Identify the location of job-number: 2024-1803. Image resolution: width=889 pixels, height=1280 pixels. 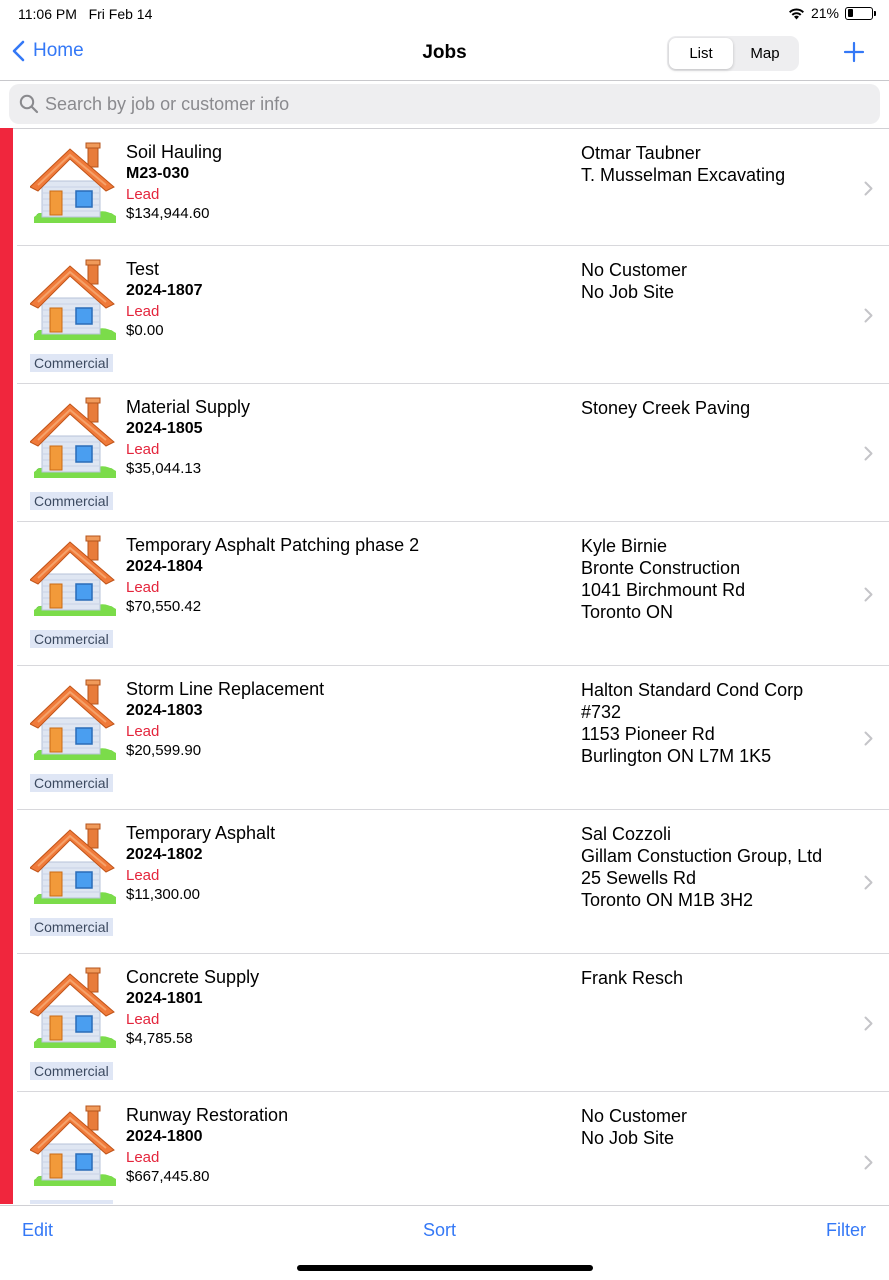
(164, 710).